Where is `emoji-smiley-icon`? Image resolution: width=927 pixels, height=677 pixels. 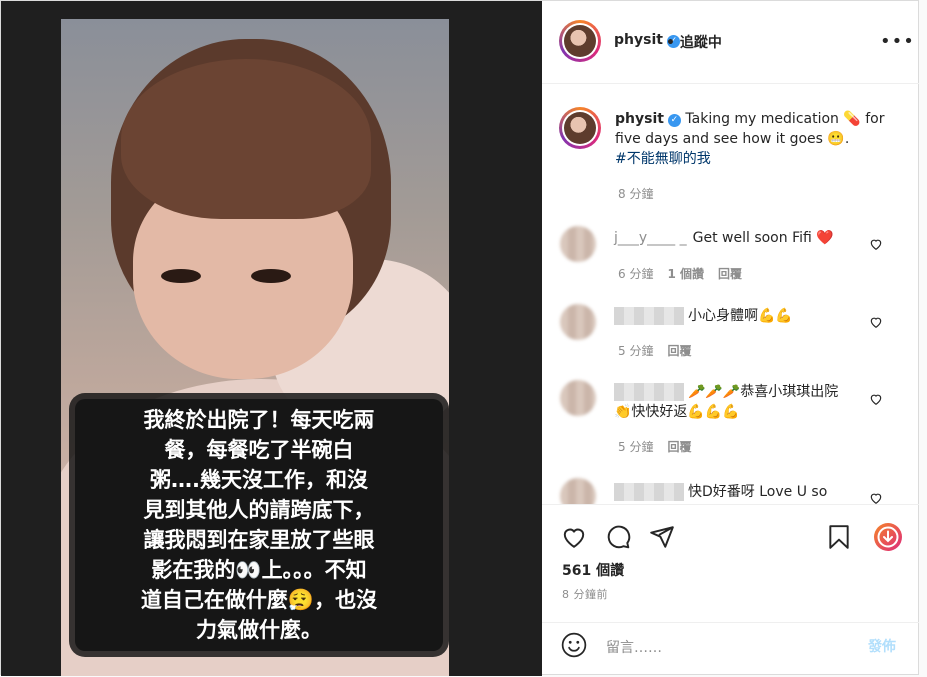 emoji-smiley-icon is located at coordinates (574, 645).